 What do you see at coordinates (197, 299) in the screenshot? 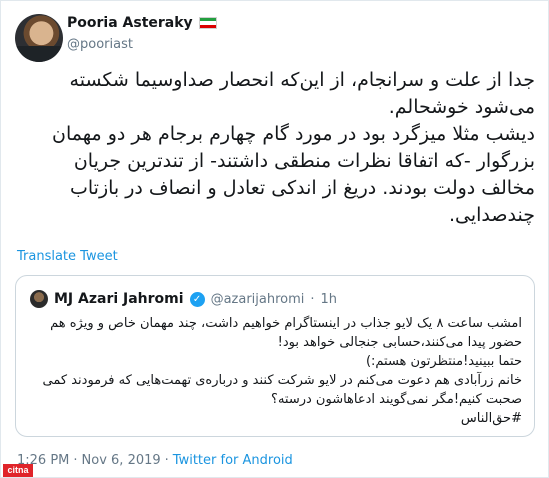
I see `verified-badge-icon: ✓` at bounding box center [197, 299].